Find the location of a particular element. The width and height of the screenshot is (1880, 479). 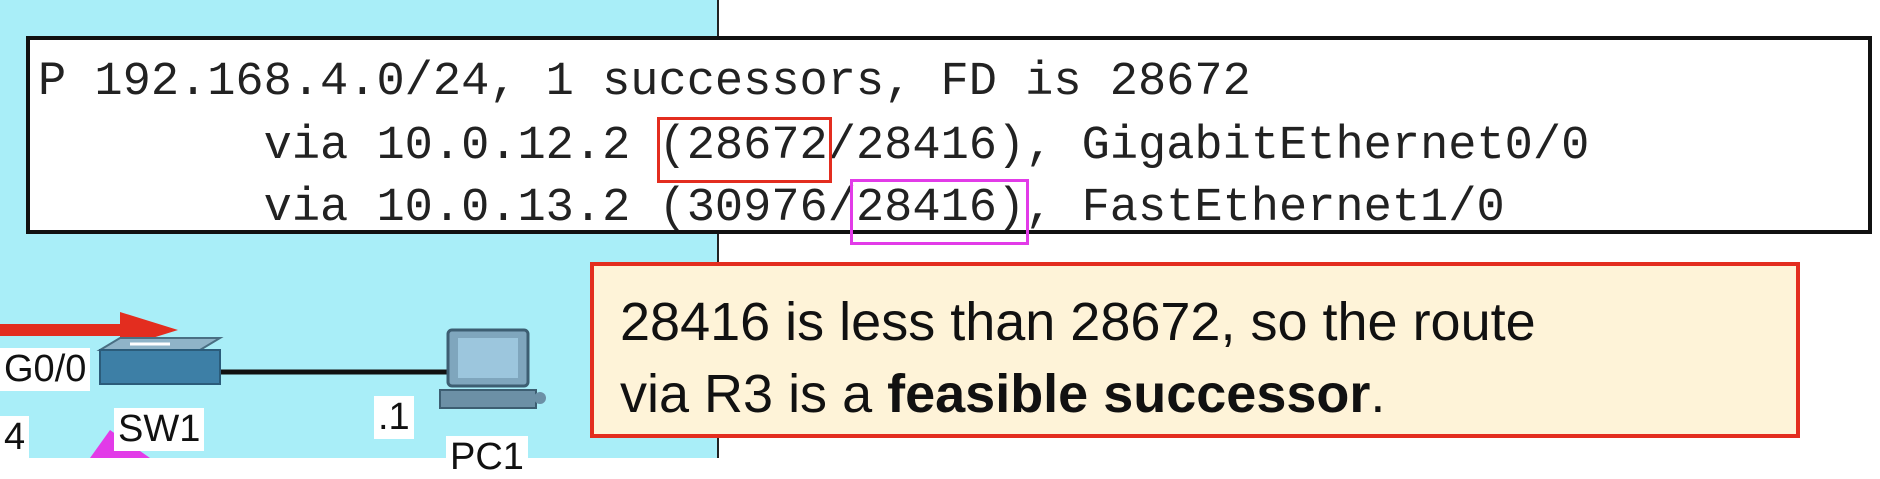

host-address-label: .1 is located at coordinates (394, 417).